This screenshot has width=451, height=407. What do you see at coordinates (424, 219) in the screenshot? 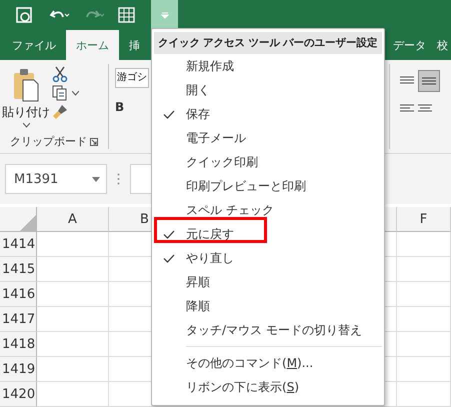
I see `column-header: F` at bounding box center [424, 219].